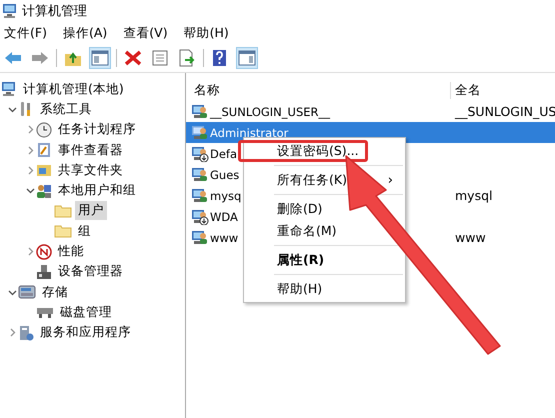 Image resolution: width=555 pixels, height=418 pixels. What do you see at coordinates (40, 58) in the screenshot?
I see `forward-icon` at bounding box center [40, 58].